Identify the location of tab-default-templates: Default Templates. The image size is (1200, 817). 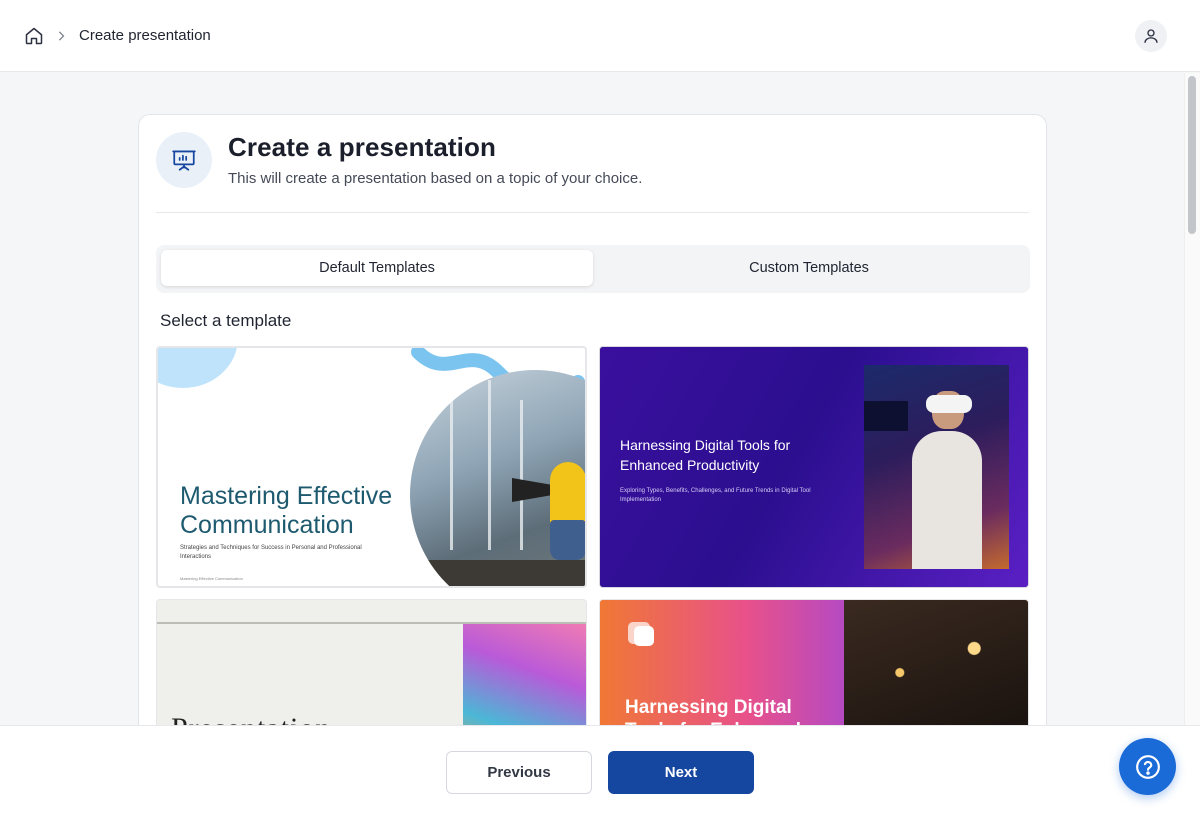
(377, 268).